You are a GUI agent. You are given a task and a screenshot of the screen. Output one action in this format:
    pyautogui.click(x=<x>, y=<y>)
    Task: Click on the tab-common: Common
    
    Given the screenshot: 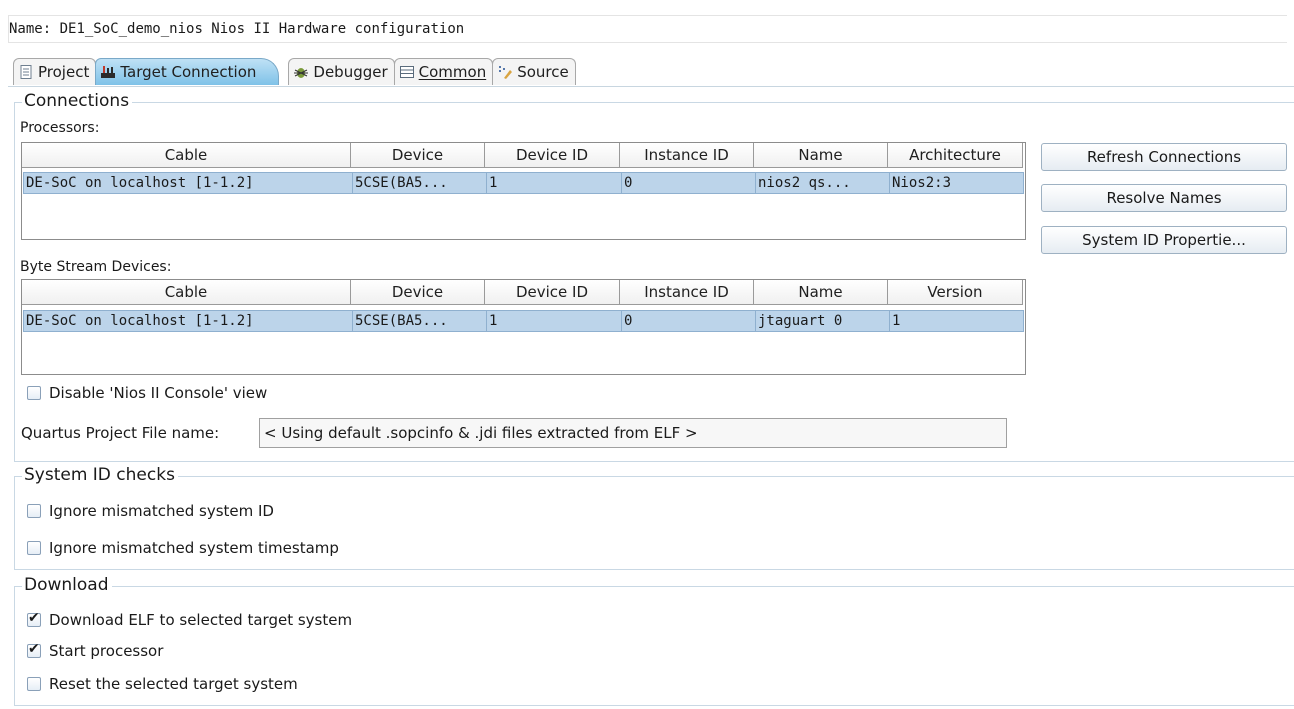 What is the action you would take?
    pyautogui.click(x=443, y=71)
    